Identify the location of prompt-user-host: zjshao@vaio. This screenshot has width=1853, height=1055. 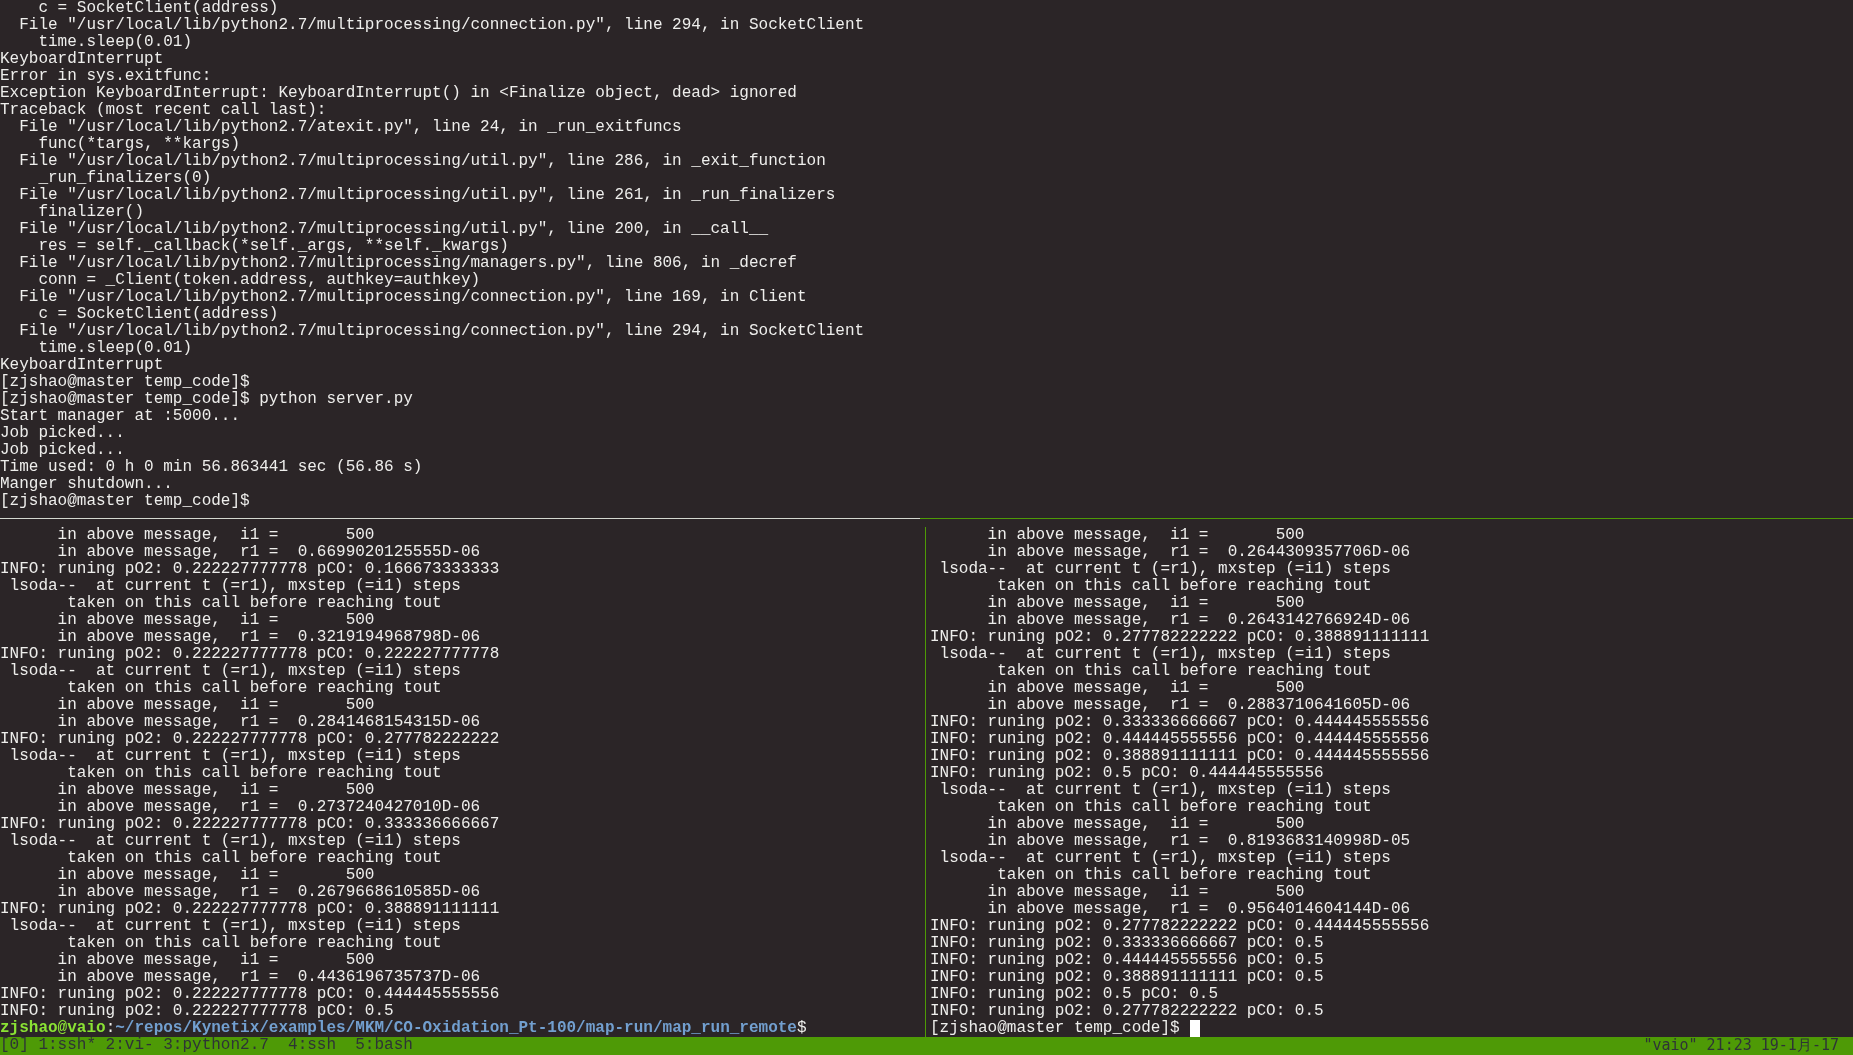
(53, 1028).